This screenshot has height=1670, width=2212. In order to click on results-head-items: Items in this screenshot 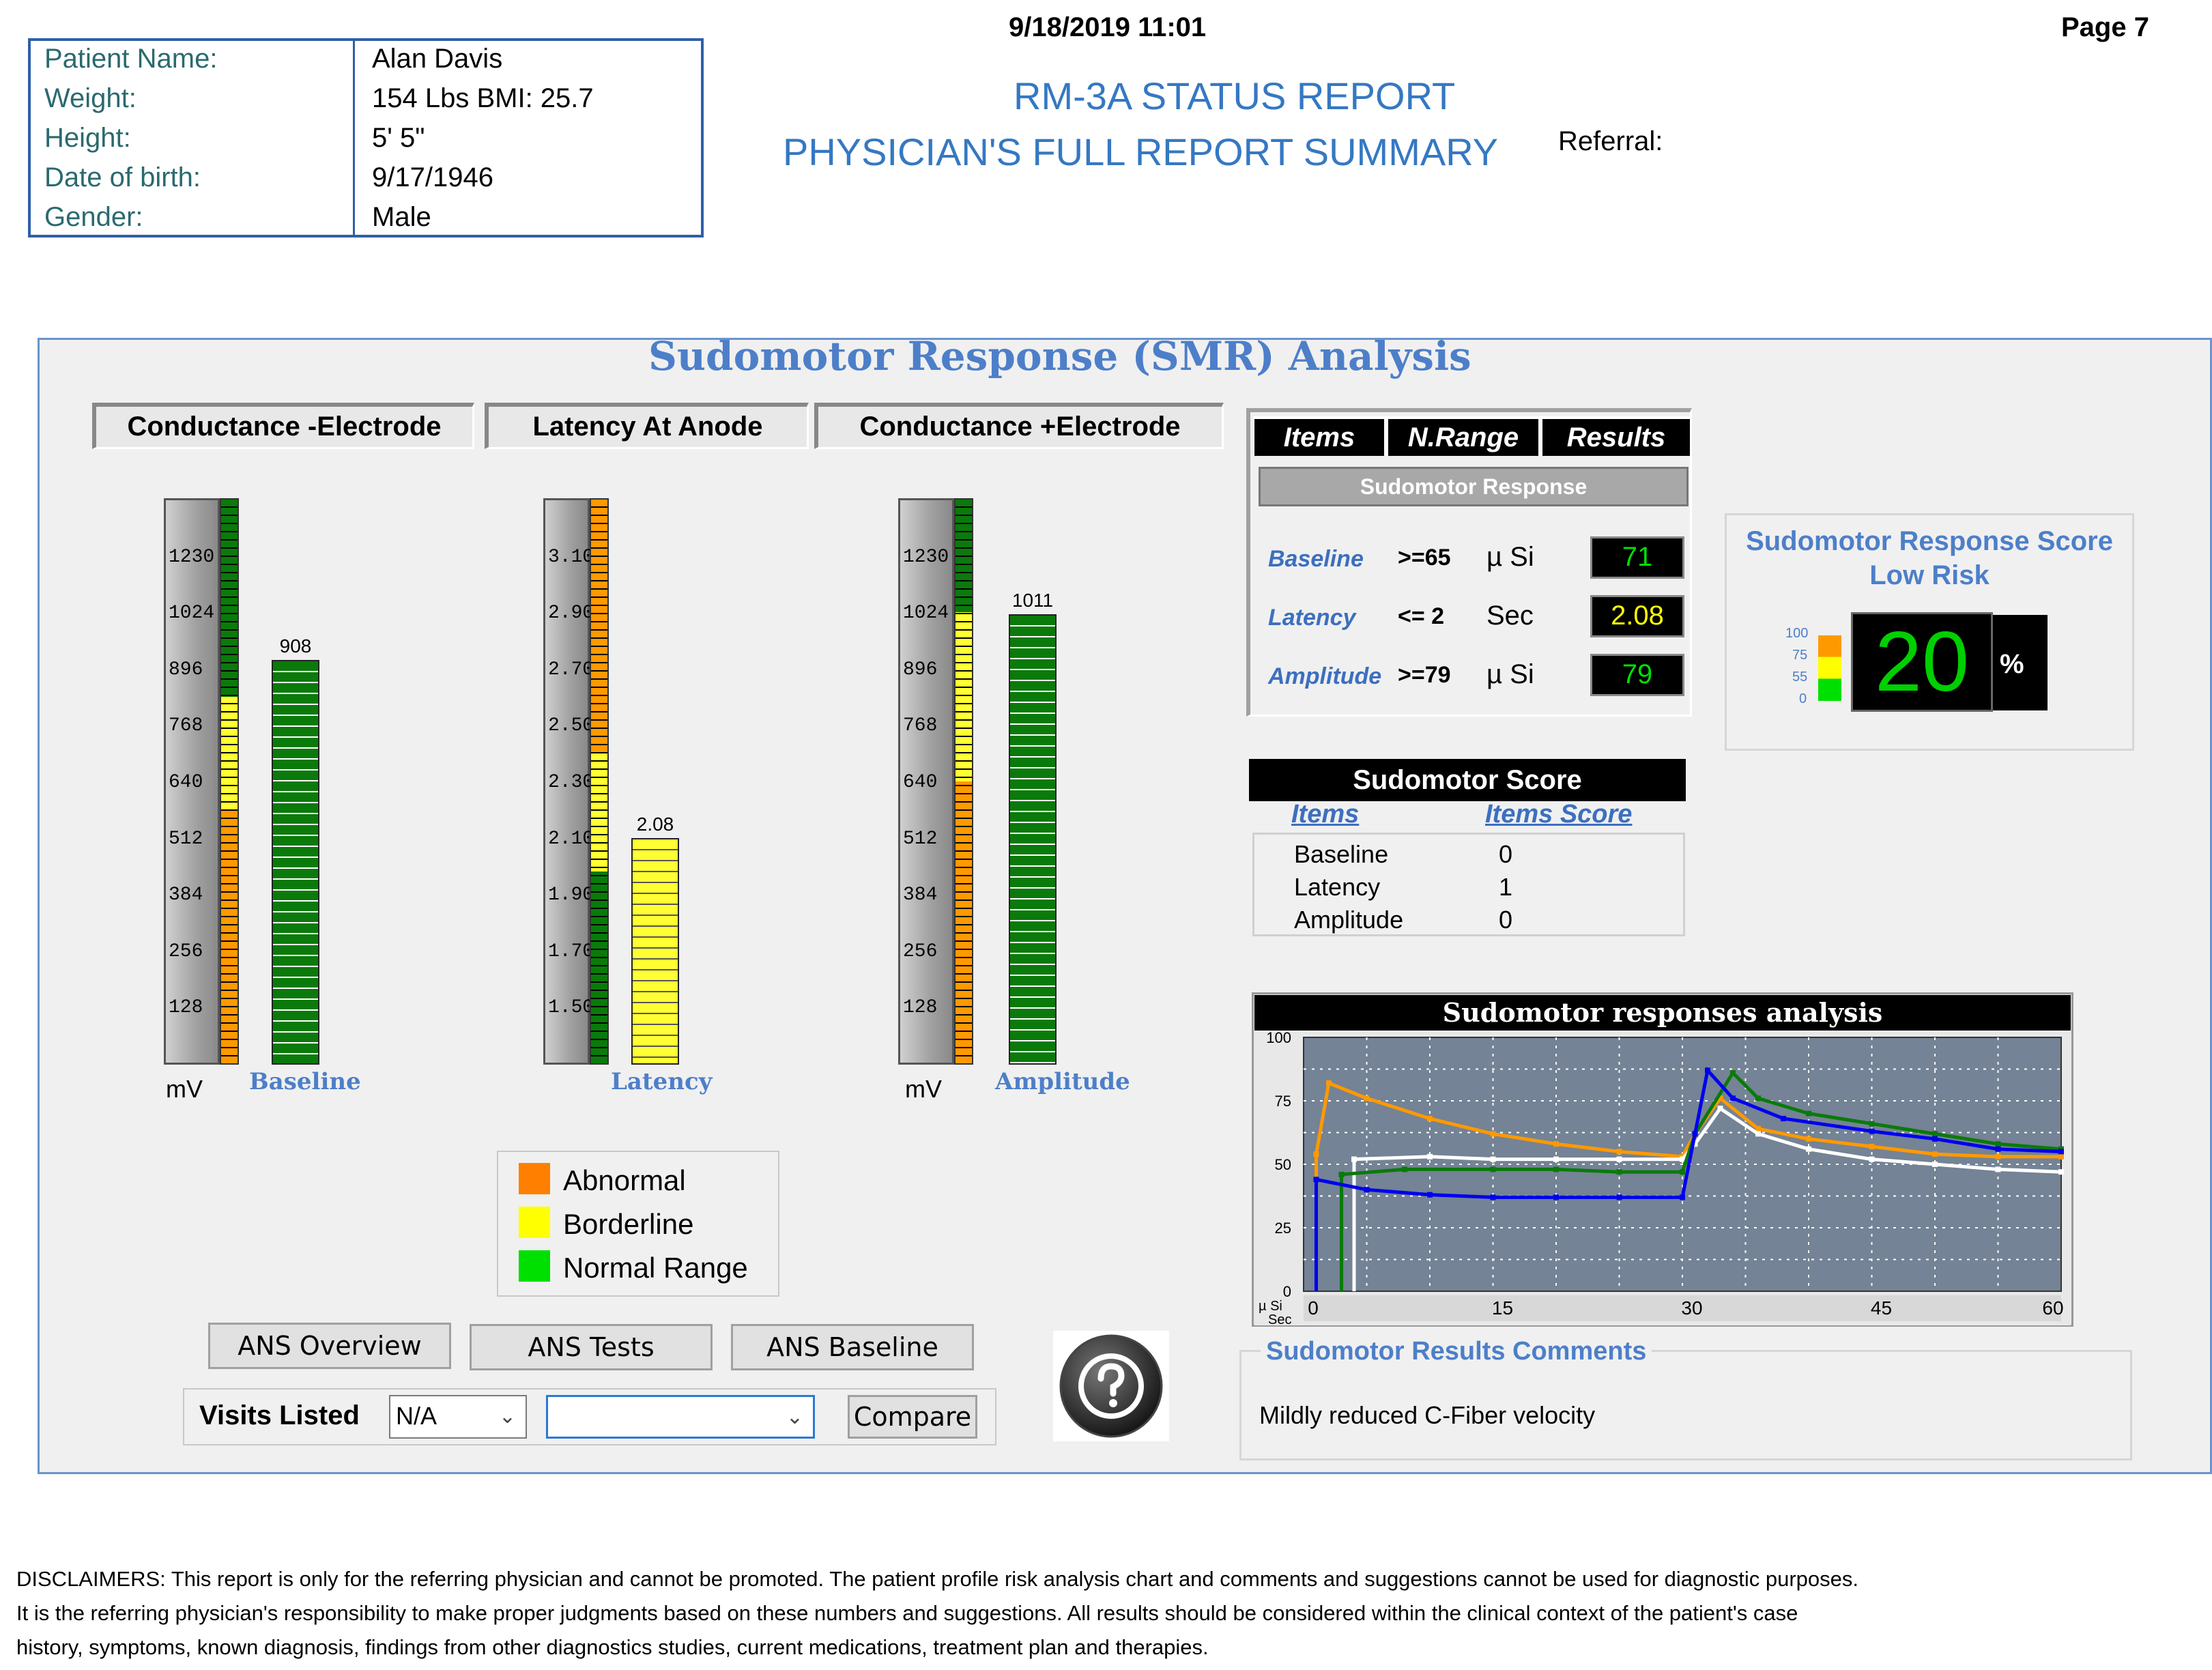, I will do `click(1319, 437)`.